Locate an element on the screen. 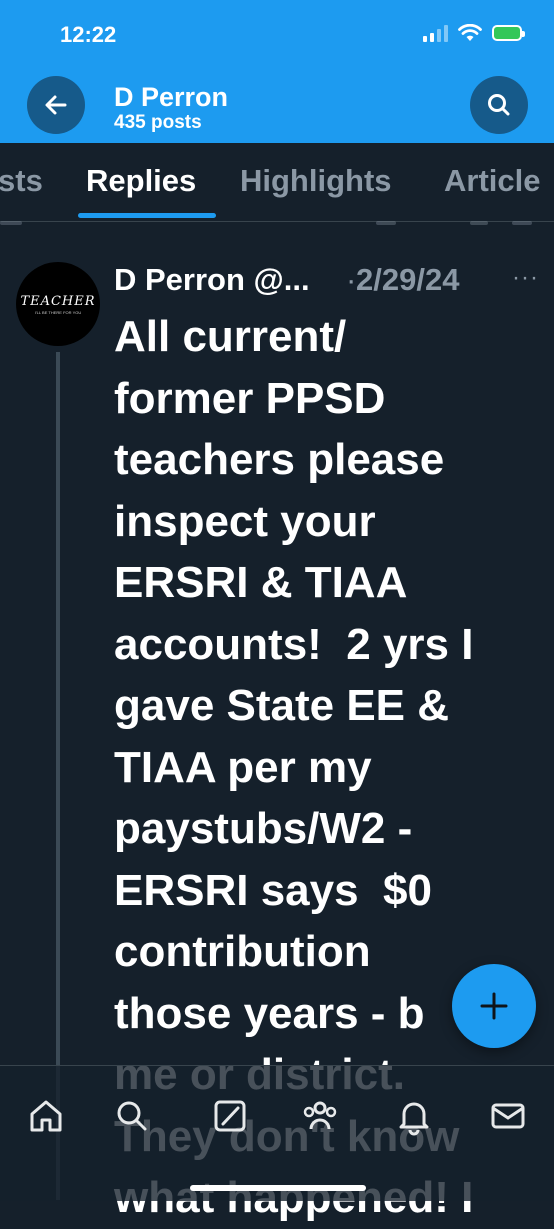  status-time: 12:22 is located at coordinates (88, 34).